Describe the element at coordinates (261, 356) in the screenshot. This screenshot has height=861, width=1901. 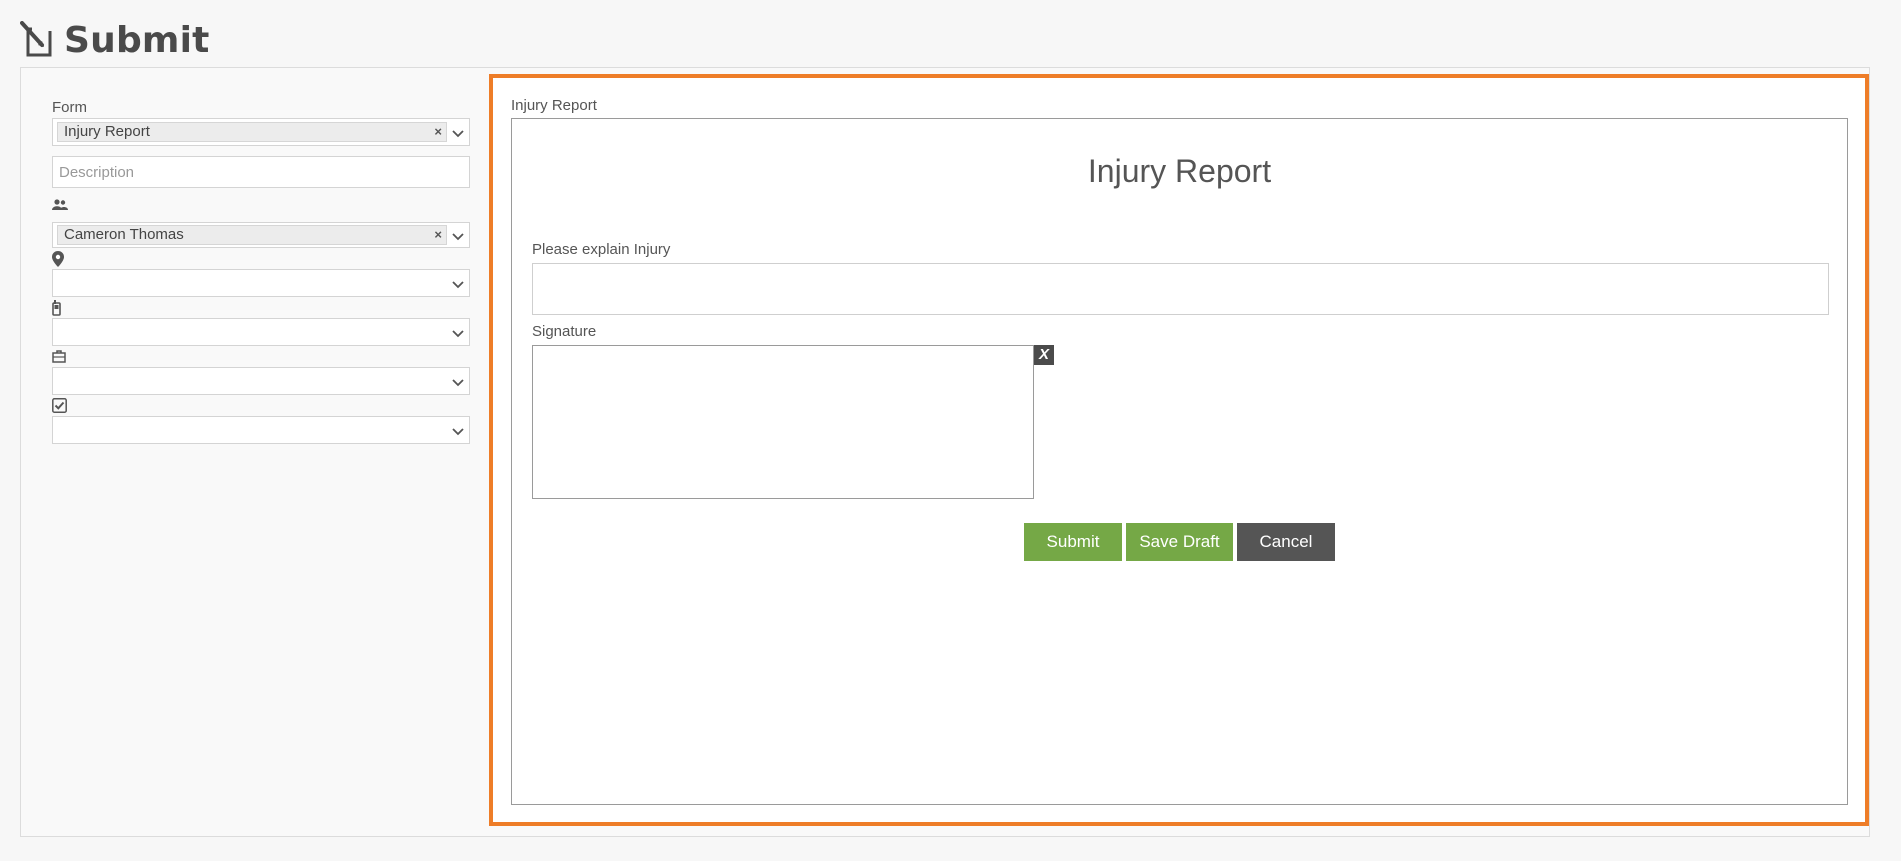
I see `job-label` at that location.